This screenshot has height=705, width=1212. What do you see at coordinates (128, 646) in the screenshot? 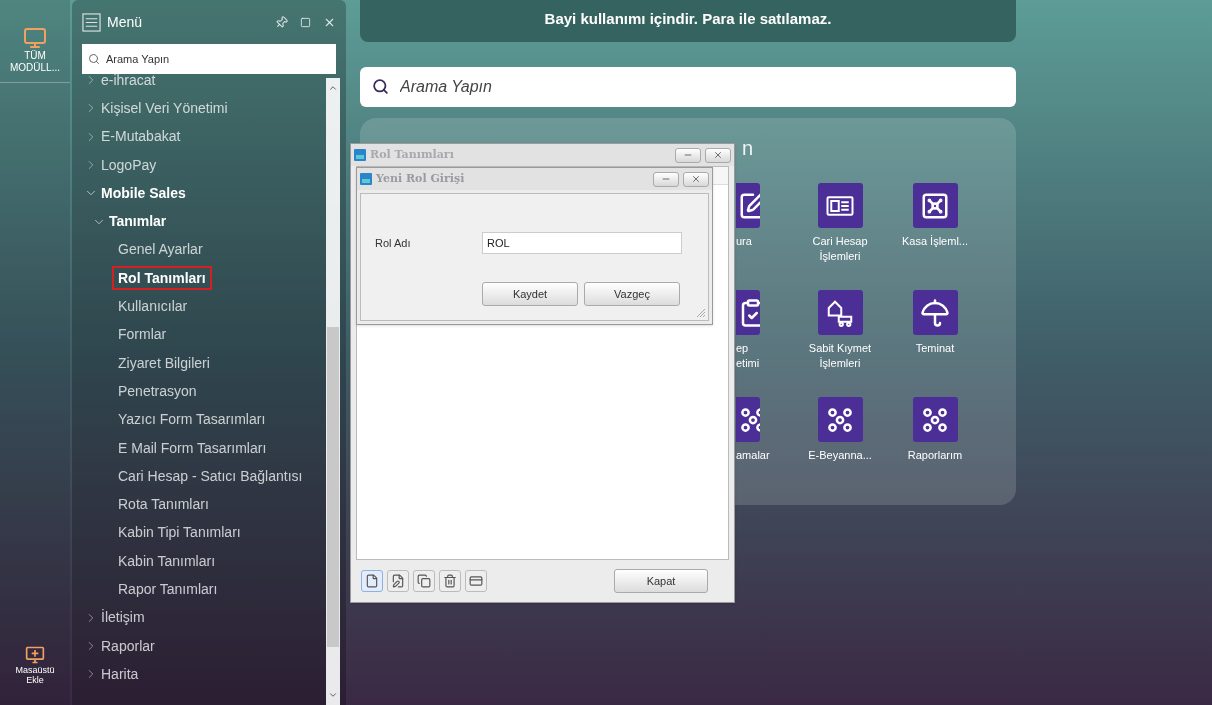
I see `menu-item: Raporlar` at bounding box center [128, 646].